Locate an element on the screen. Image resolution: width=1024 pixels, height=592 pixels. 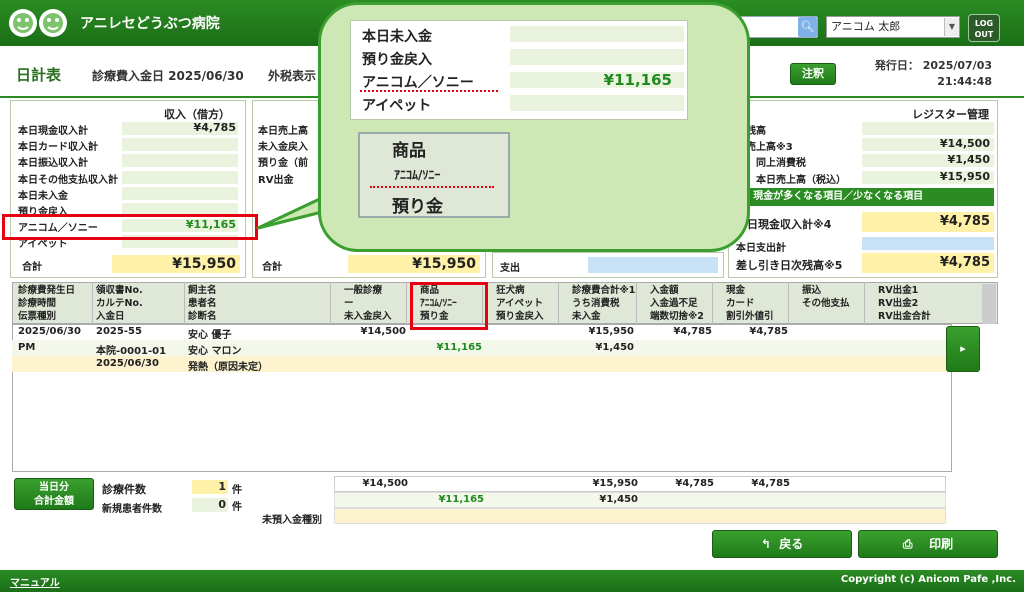
income-total-label: 合計 is located at coordinates (32, 267).